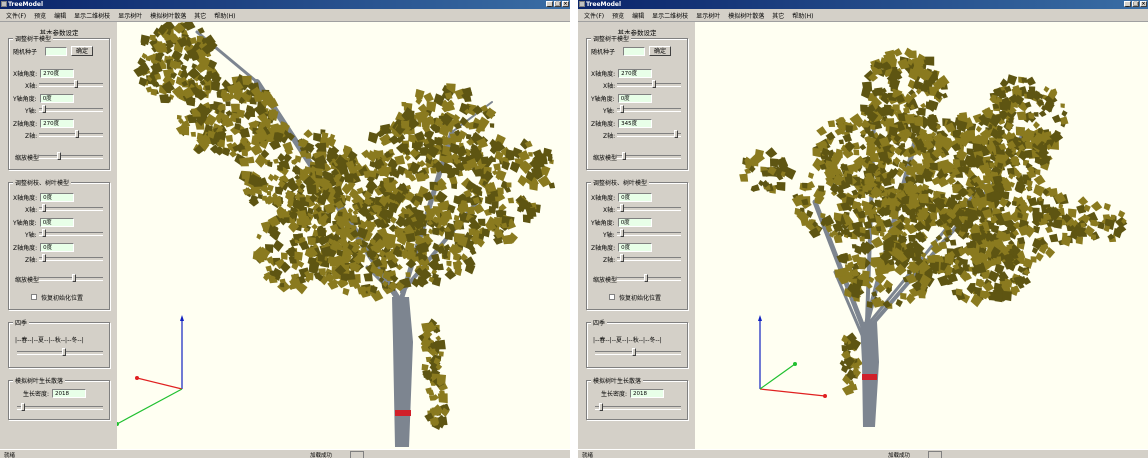 The width and height of the screenshot is (1148, 458). I want to click on reset-position-label: 恢复初始化位置, so click(62, 298).